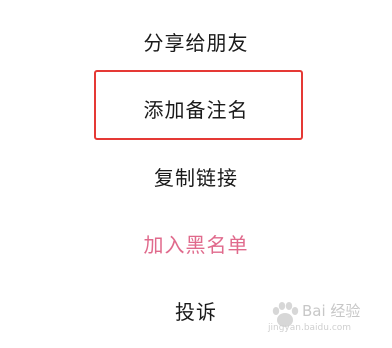 The image size is (392, 348). Describe the element at coordinates (196, 178) in the screenshot. I see `menu-item-copy-link: 复制链接` at that location.